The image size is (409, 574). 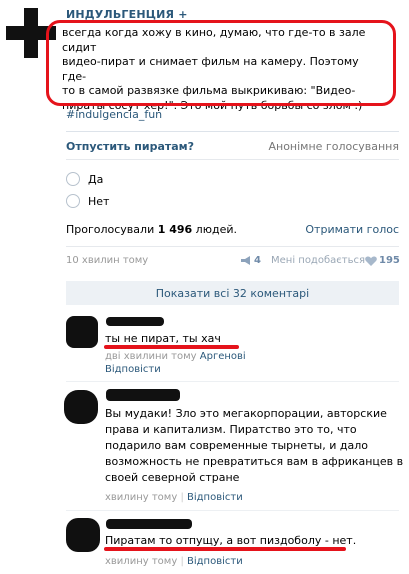 What do you see at coordinates (371, 261) in the screenshot?
I see `heart-icon` at bounding box center [371, 261].